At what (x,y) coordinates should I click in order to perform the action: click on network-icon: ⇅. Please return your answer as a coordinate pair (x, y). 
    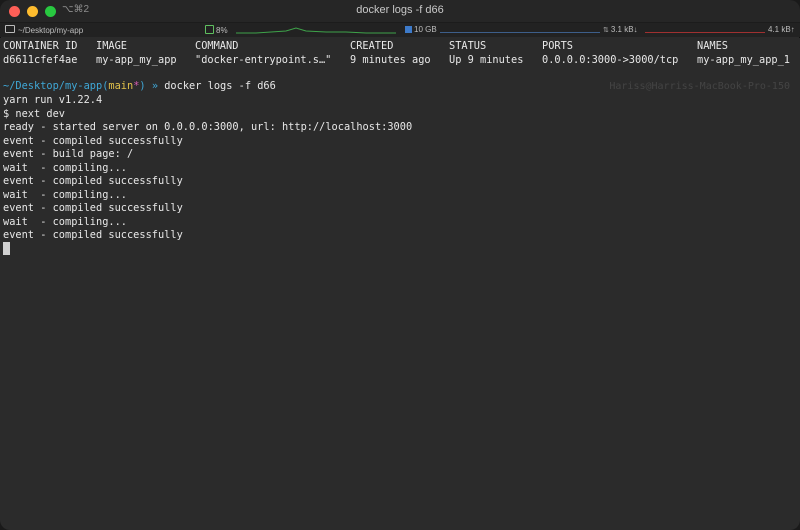
    Looking at the image, I should click on (606, 30).